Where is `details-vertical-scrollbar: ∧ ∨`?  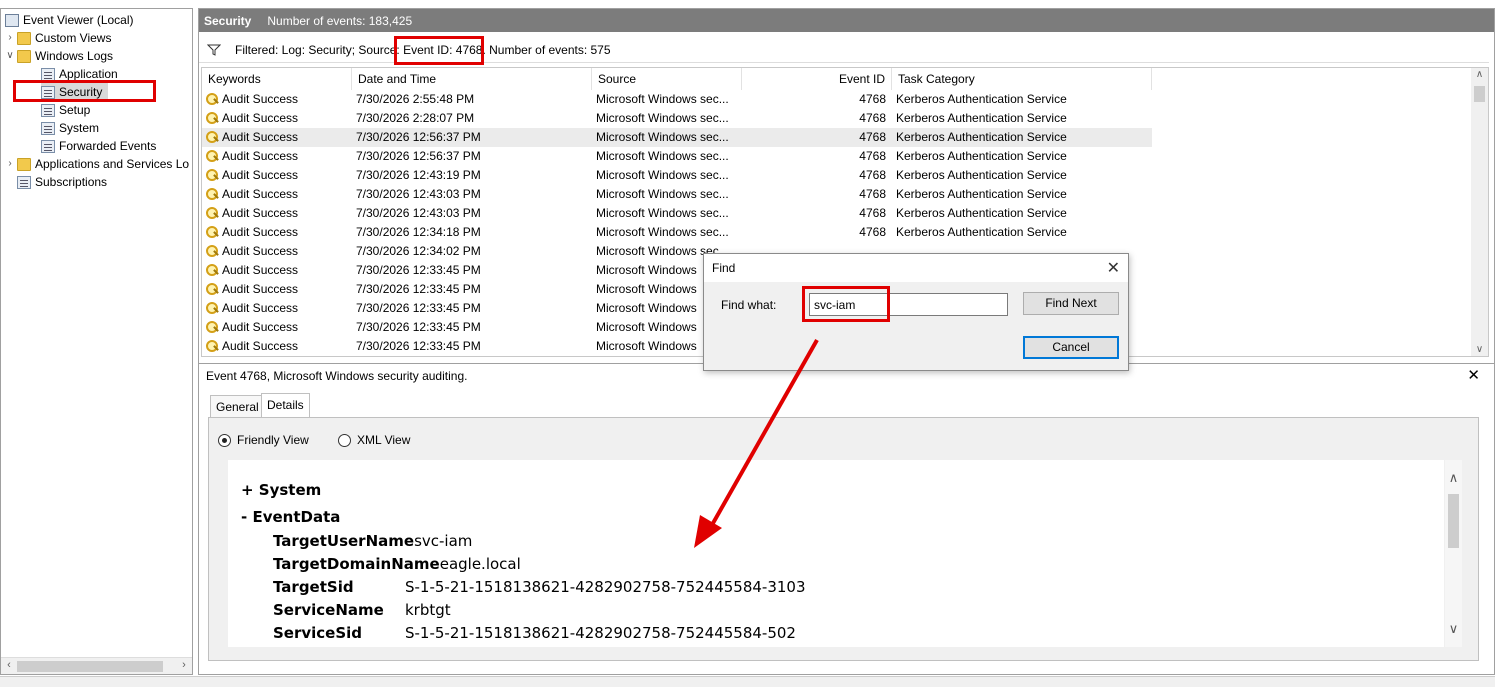 details-vertical-scrollbar: ∧ ∨ is located at coordinates (1453, 553).